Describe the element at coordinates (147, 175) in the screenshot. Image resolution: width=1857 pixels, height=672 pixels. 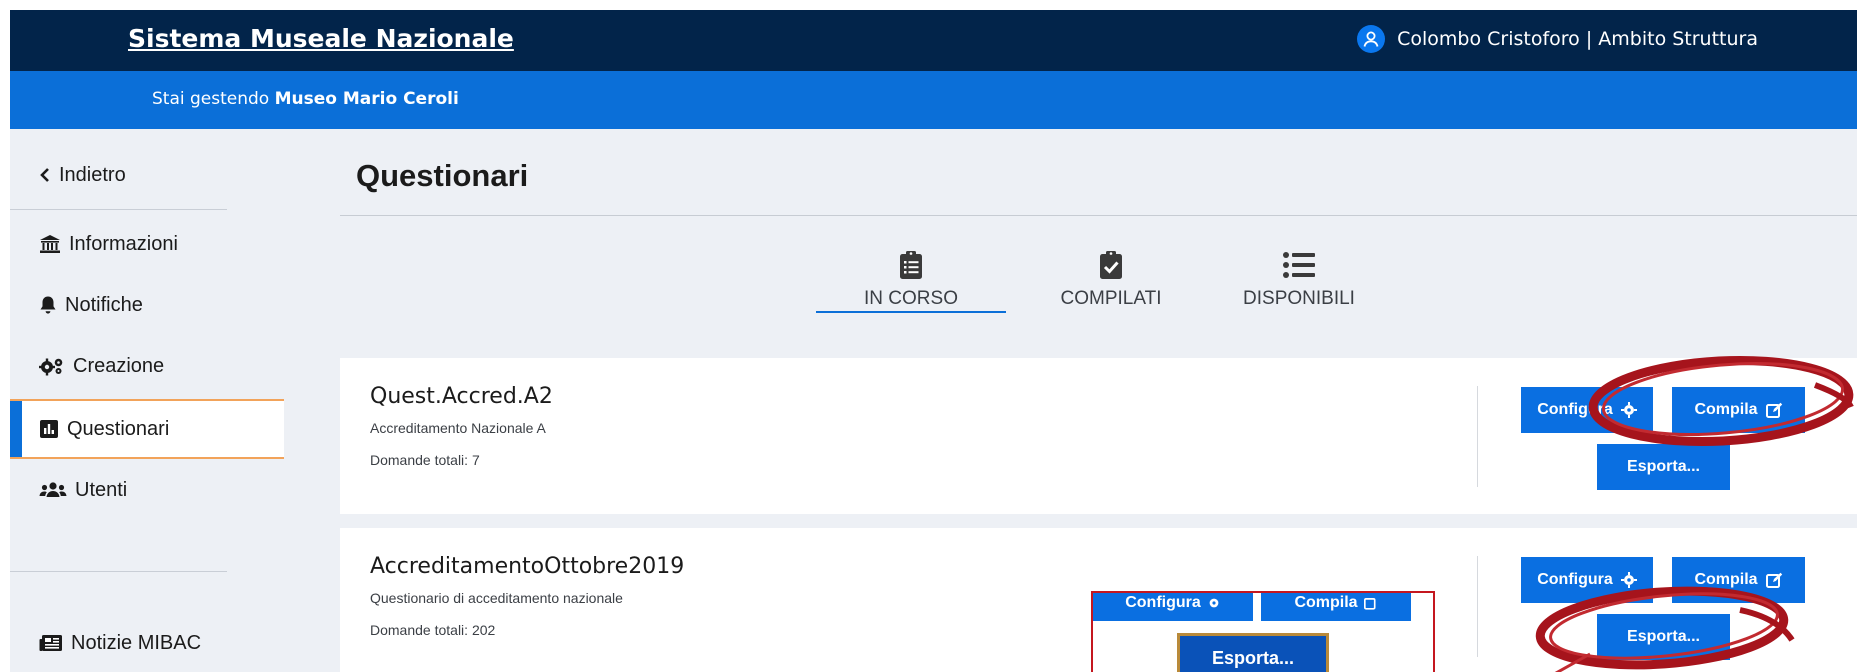
I see `back-link: Indietro` at that location.